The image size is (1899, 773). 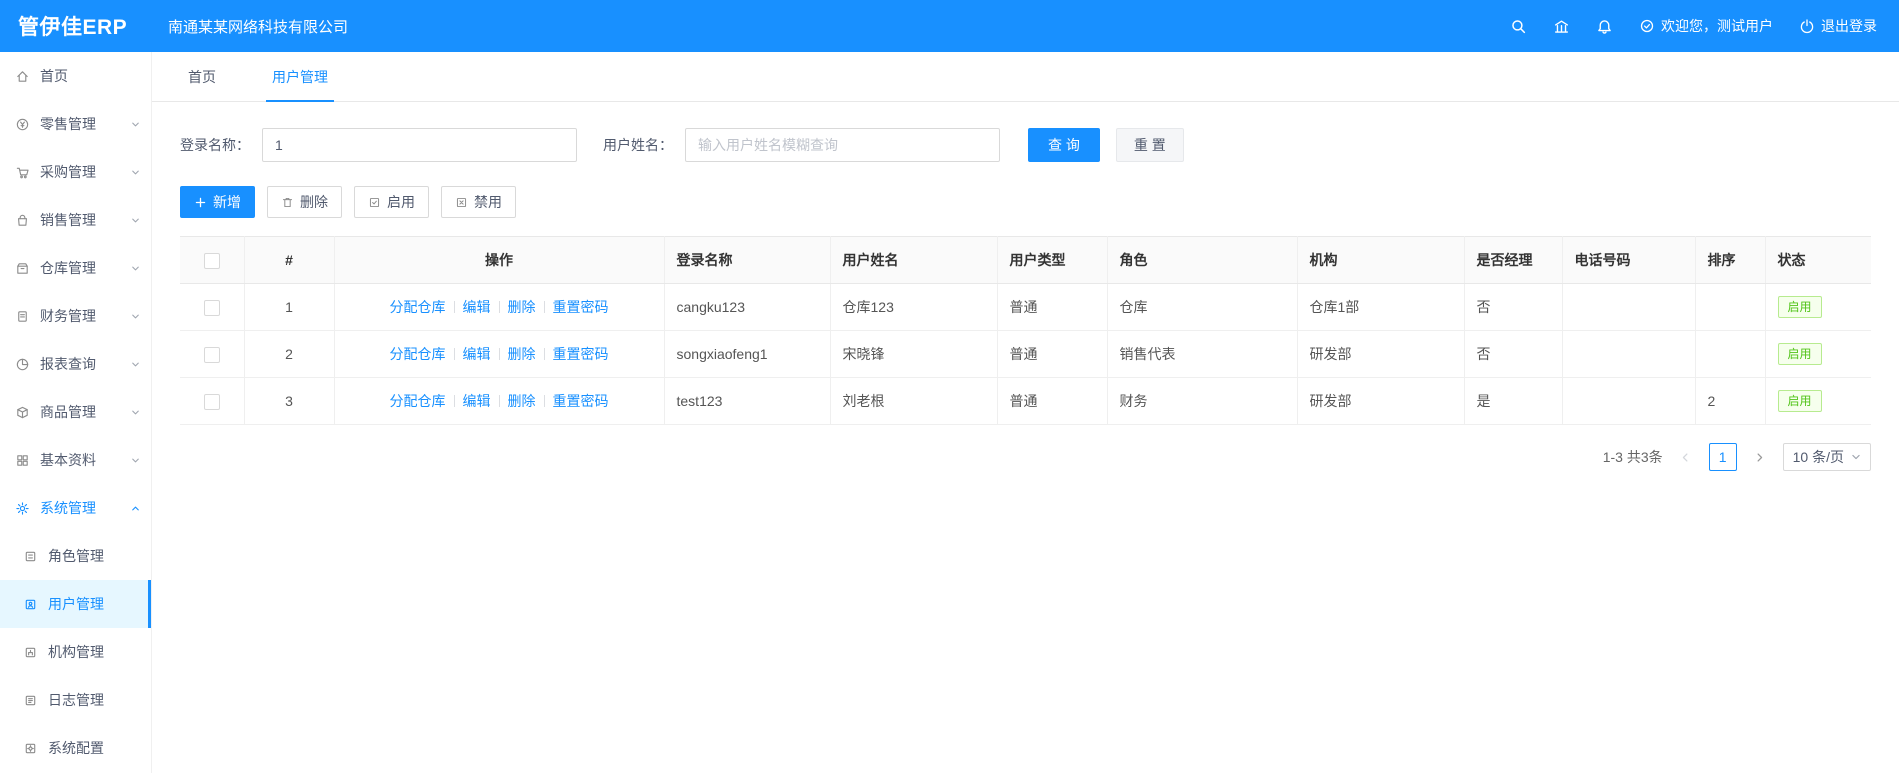 I want to click on page-size-select: 10 条/页, so click(x=1826, y=457).